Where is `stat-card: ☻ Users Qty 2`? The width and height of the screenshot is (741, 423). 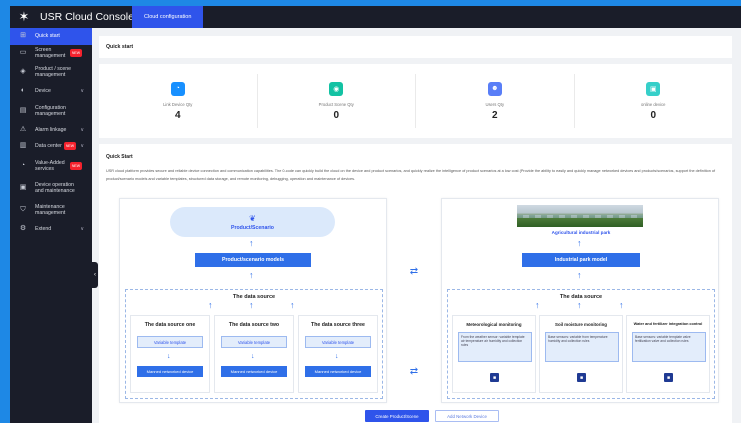
stat-card: ☻ Users Qty 2 is located at coordinates (495, 101).